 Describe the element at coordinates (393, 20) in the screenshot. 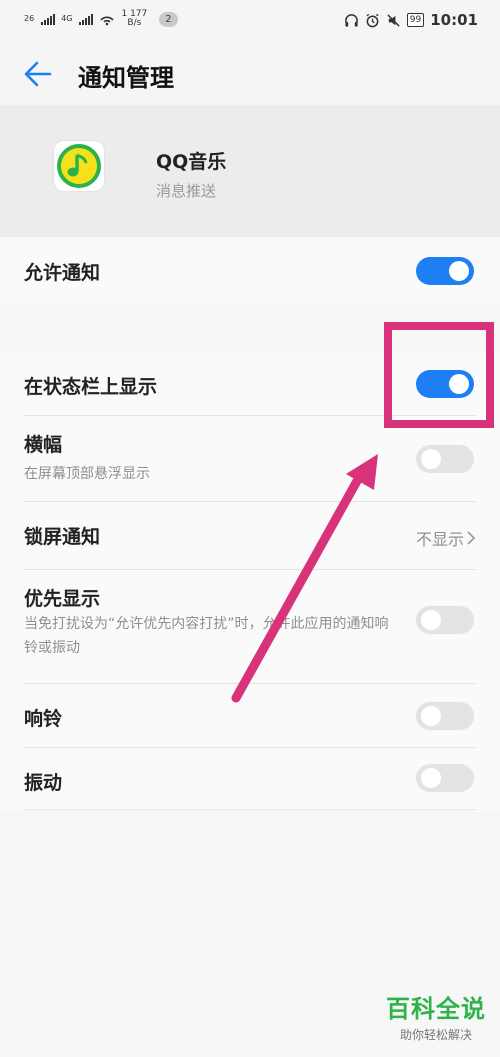

I see `mute-icon` at that location.